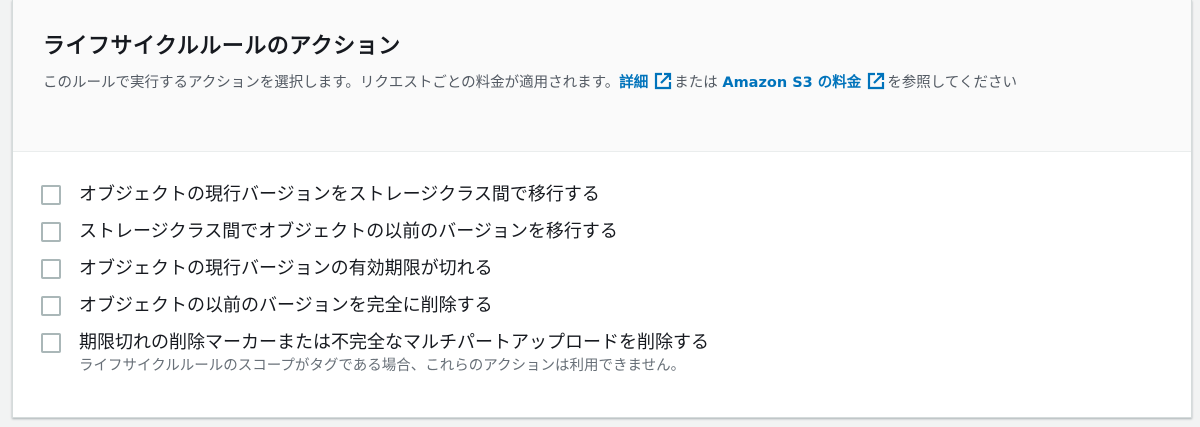  I want to click on panel-title: ライフサイクルルールのアクション, so click(222, 46).